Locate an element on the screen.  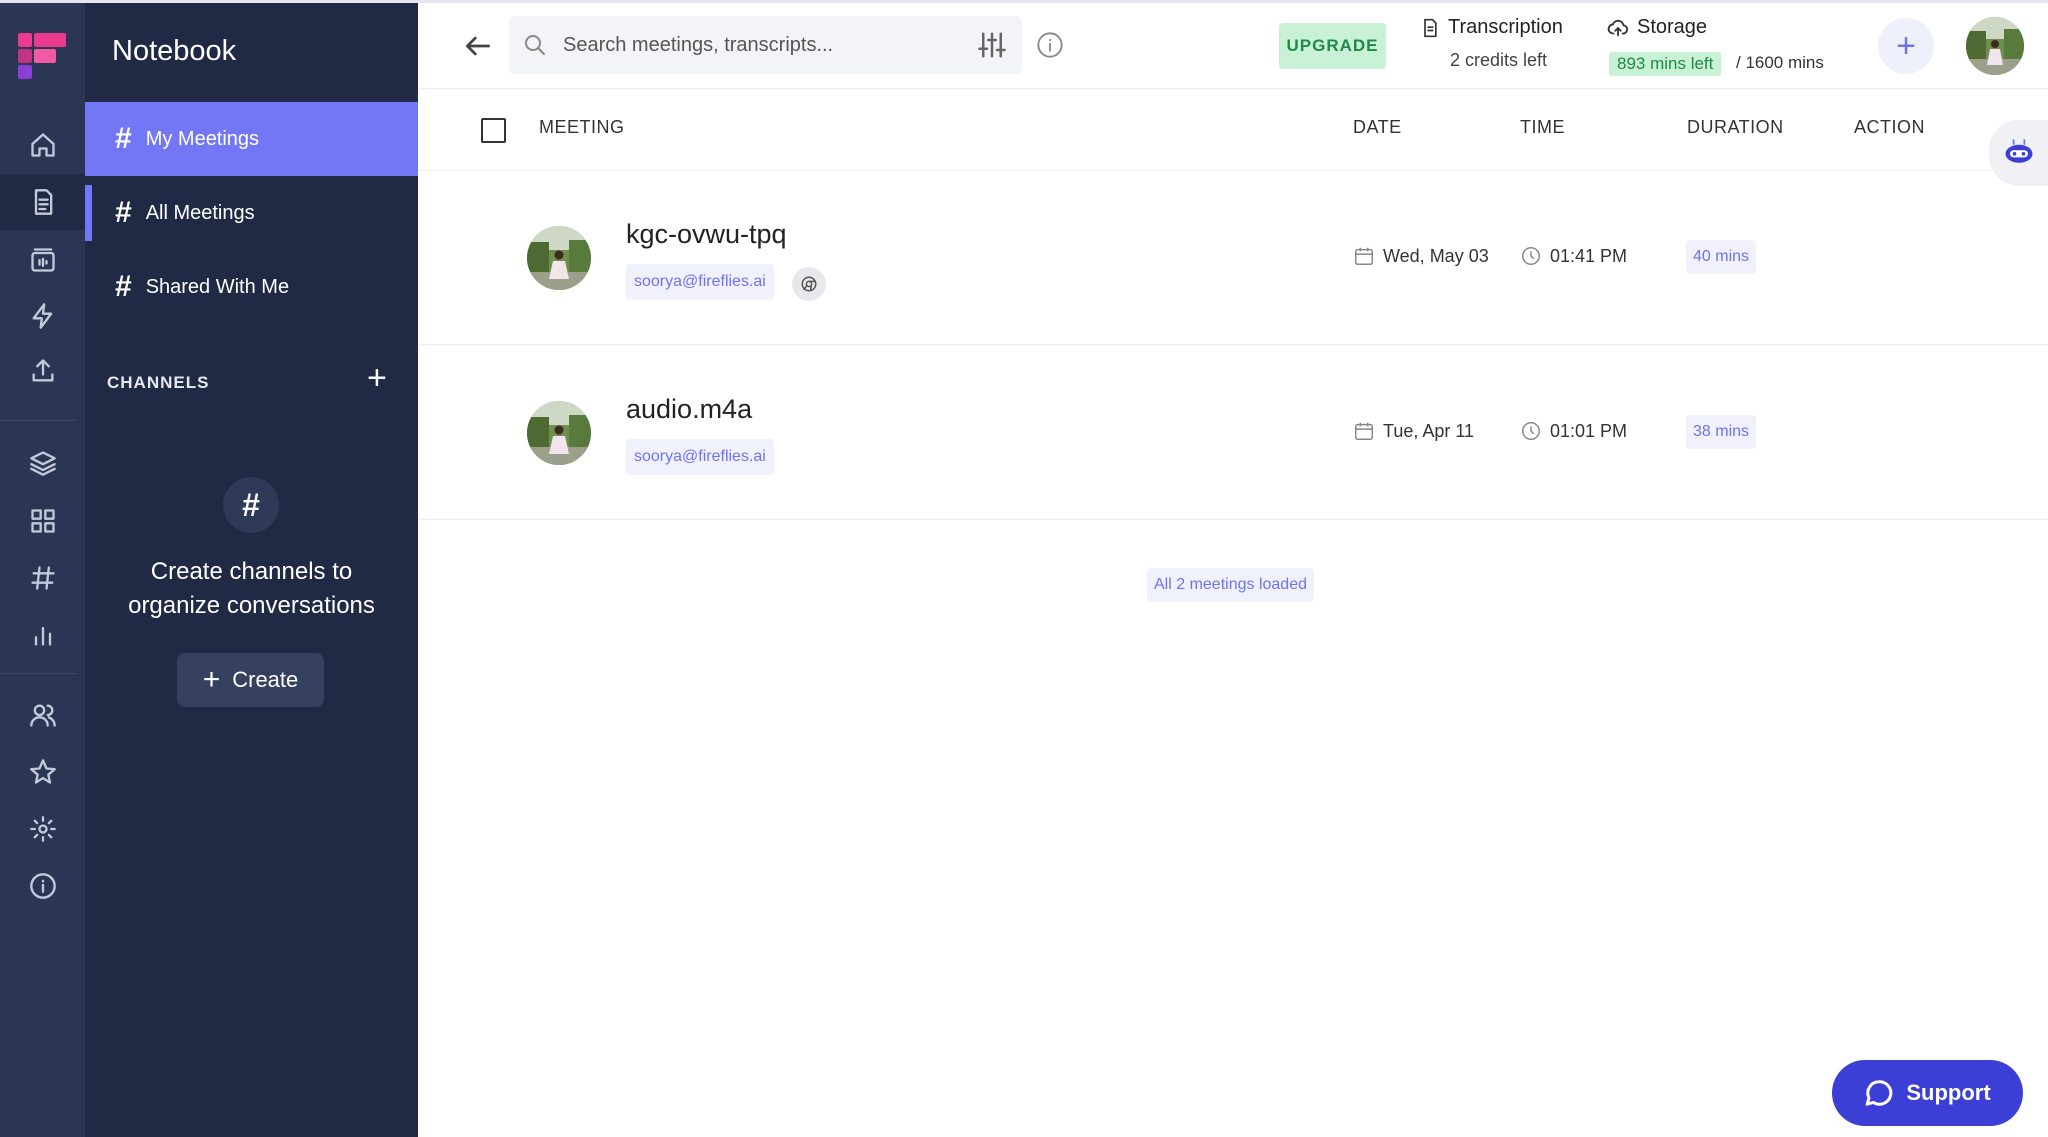
search-bar is located at coordinates (765, 45).